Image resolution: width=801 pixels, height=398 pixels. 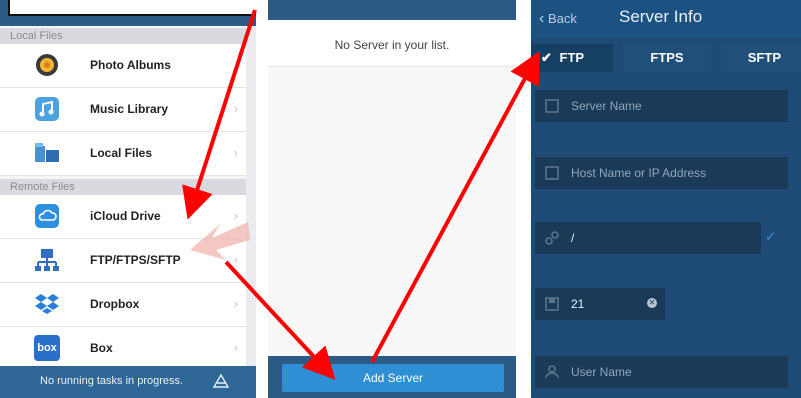 What do you see at coordinates (219, 114) in the screenshot?
I see `arrow-to-icloud` at bounding box center [219, 114].